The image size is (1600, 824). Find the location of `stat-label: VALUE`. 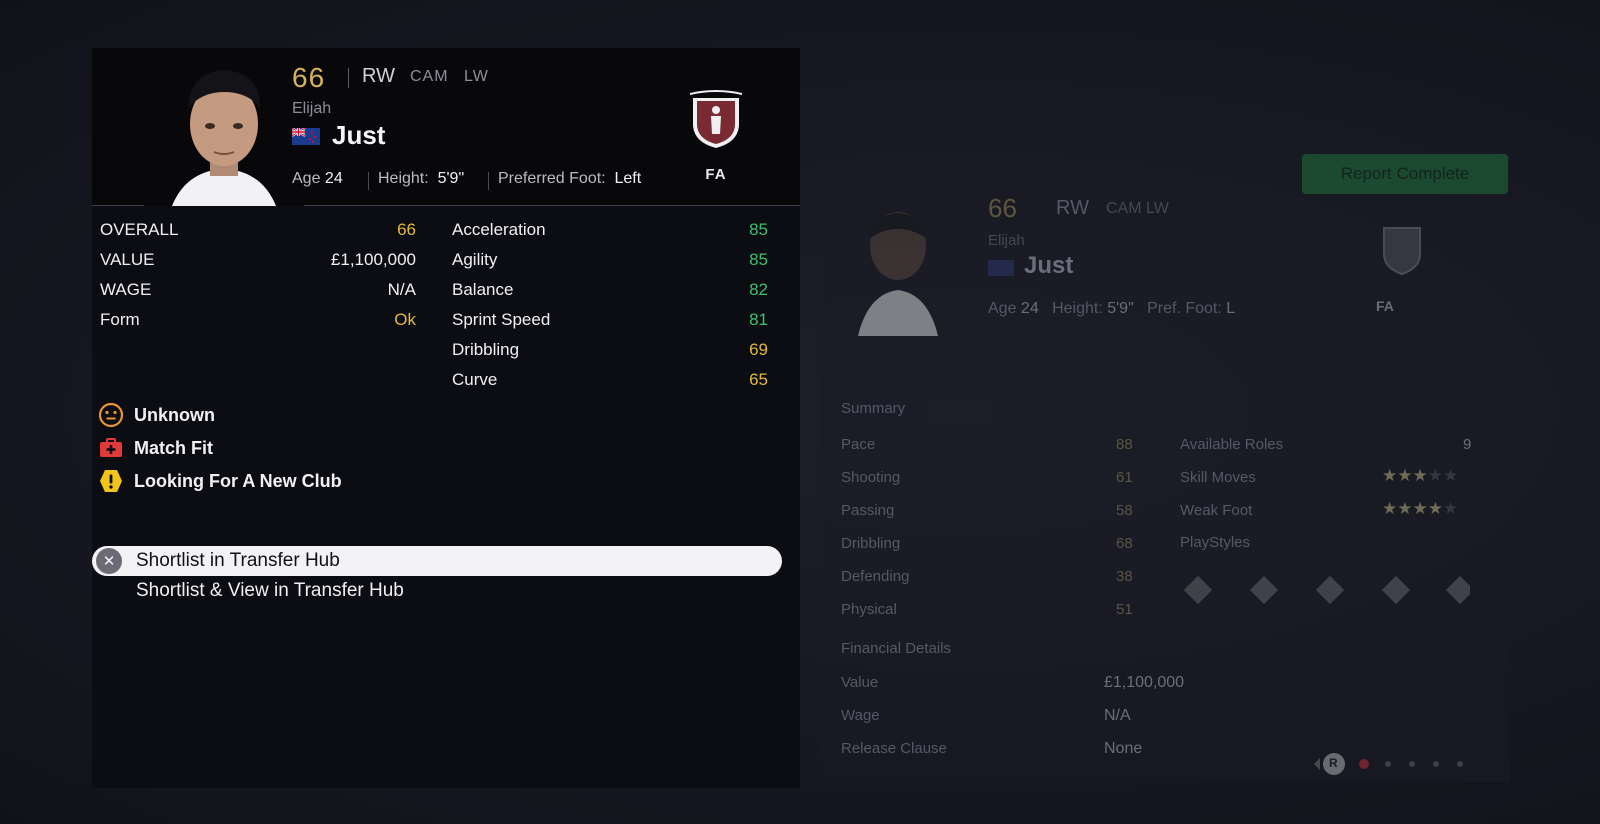

stat-label: VALUE is located at coordinates (127, 259).